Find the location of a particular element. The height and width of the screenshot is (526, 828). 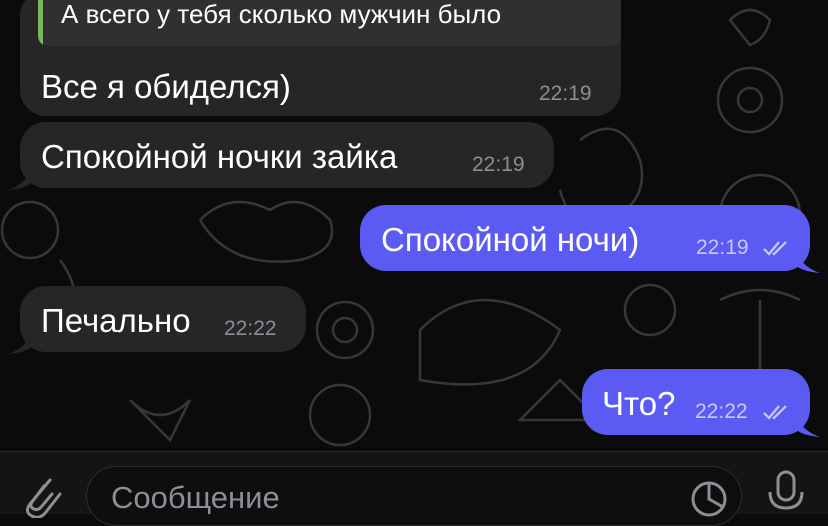

reply-quote: А всего у тебя сколько мужчин было is located at coordinates (329, 23).